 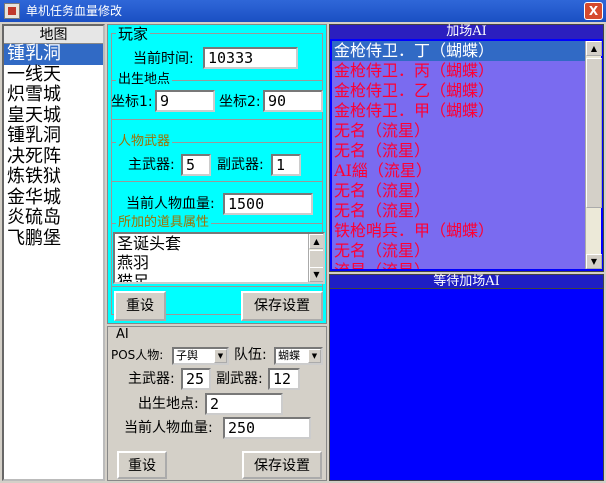 What do you see at coordinates (144, 79) in the screenshot?
I see `spawn-legend: 出生地点` at bounding box center [144, 79].